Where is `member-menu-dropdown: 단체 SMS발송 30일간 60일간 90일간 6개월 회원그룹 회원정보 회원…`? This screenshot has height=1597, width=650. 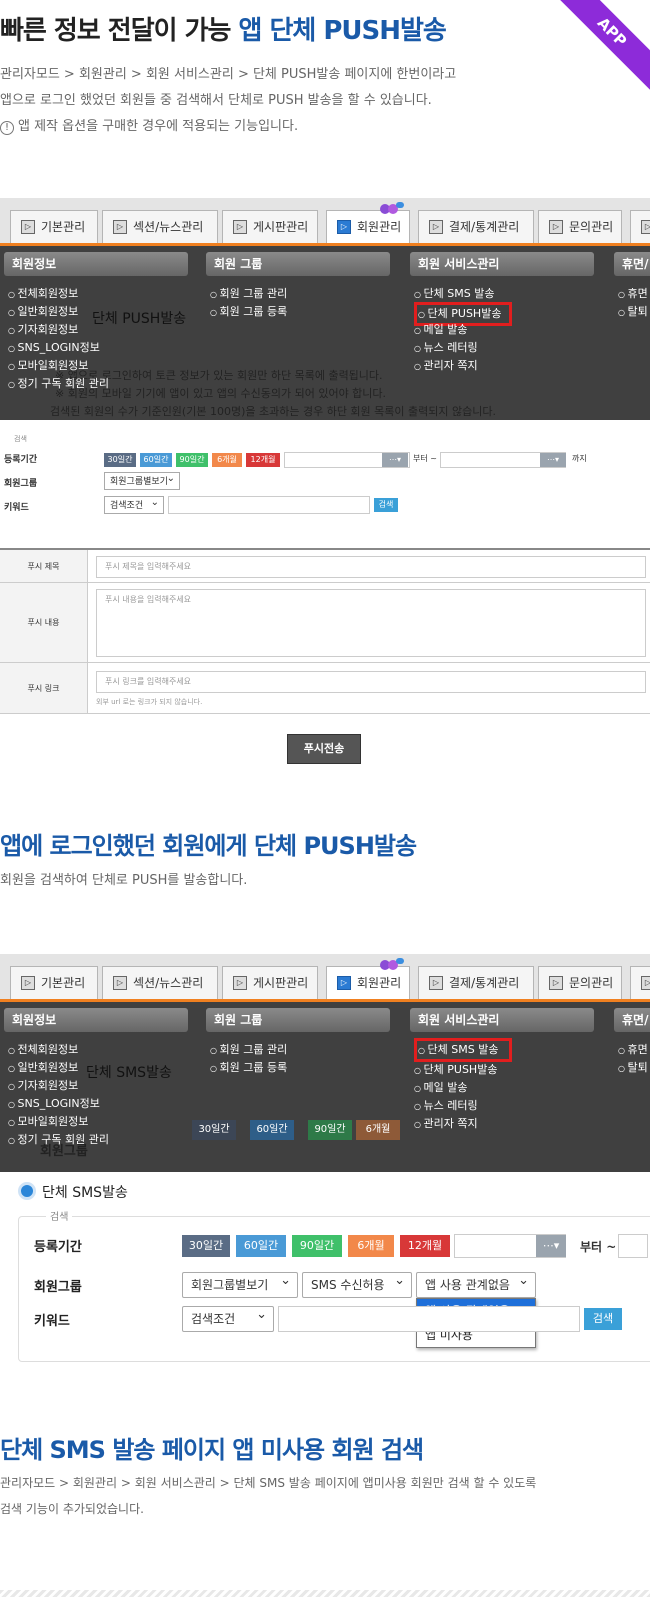 member-menu-dropdown: 단체 SMS발송 30일간 60일간 90일간 6개월 회원그룹 회원정보 회원… is located at coordinates (325, 1087).